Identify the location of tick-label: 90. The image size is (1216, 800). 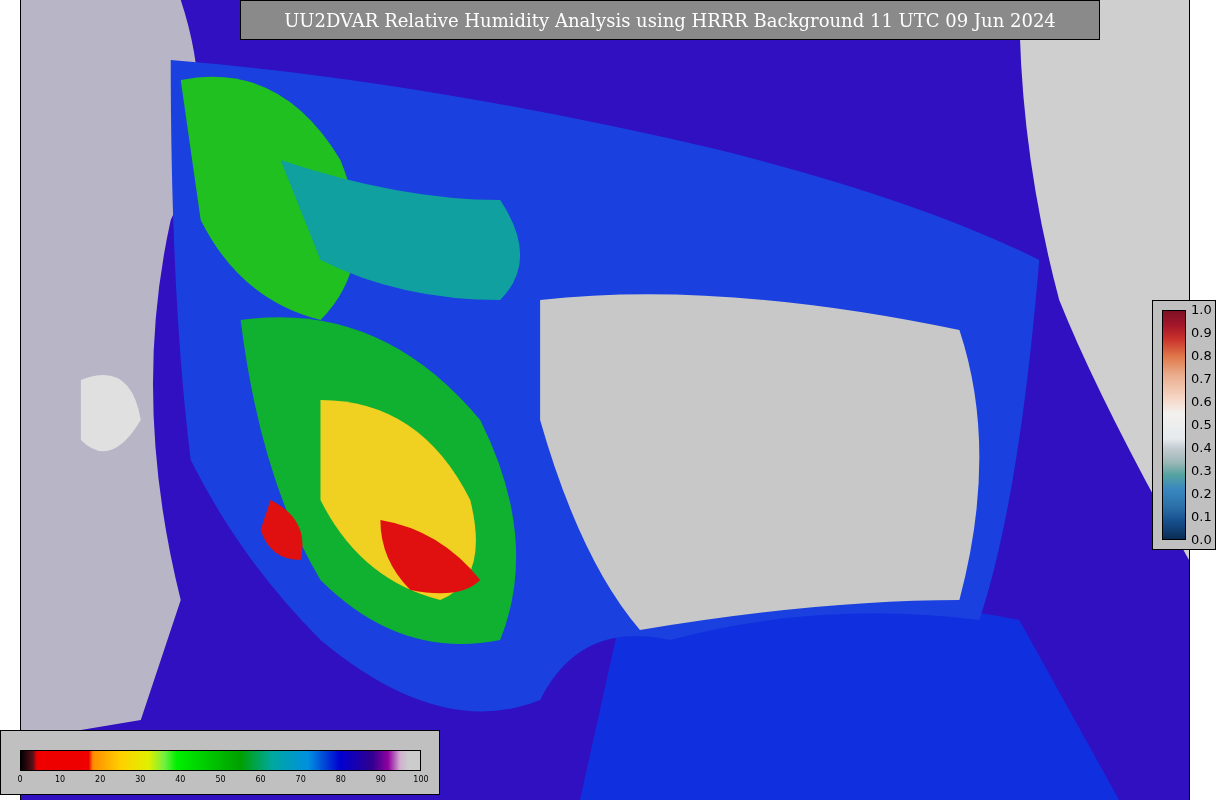
(380, 779).